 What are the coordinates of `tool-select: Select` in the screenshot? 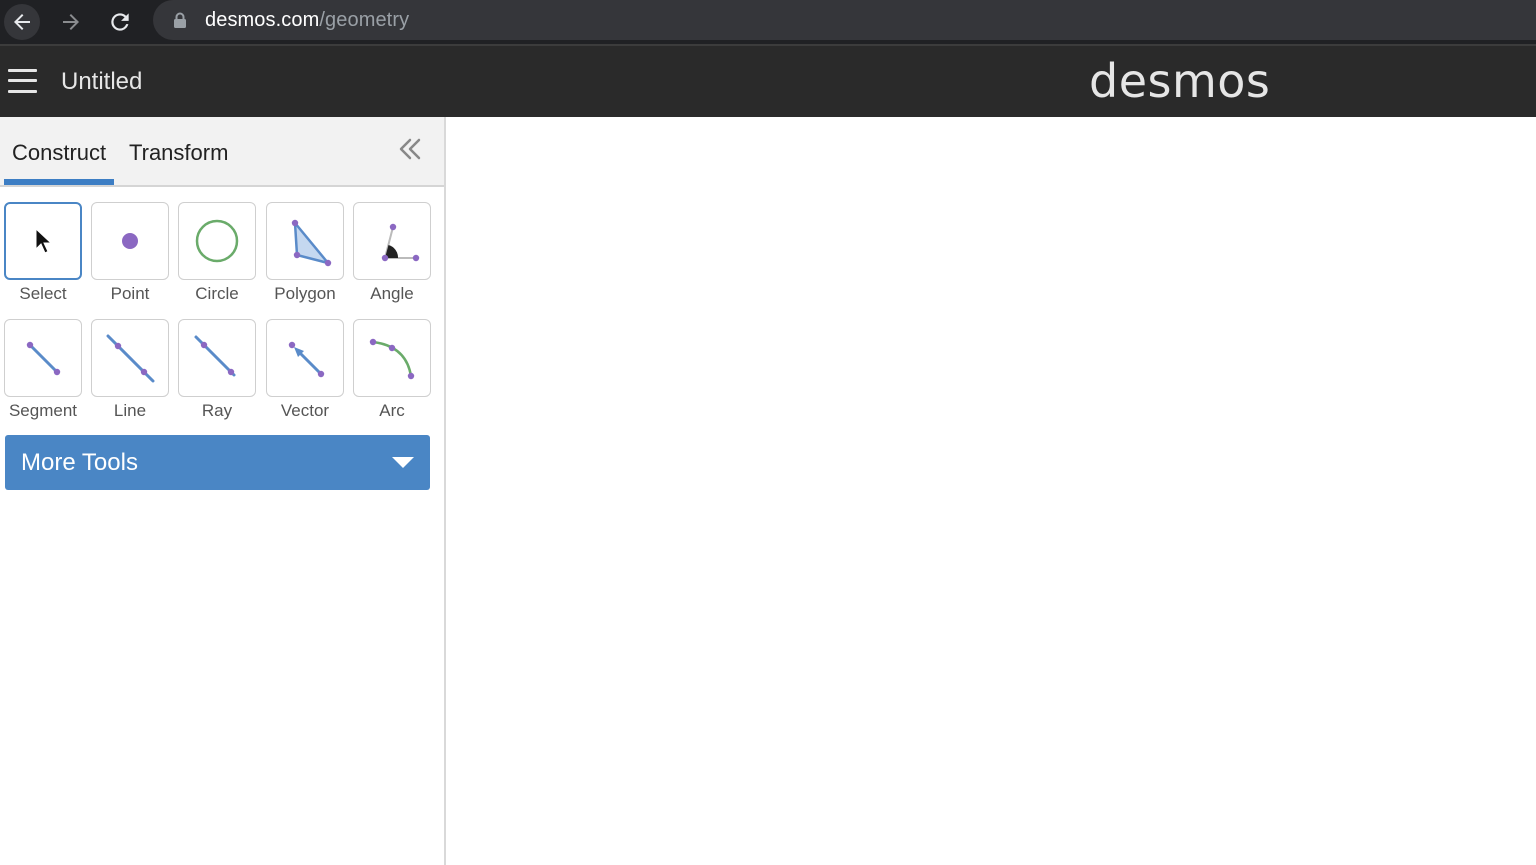 It's located at (43, 253).